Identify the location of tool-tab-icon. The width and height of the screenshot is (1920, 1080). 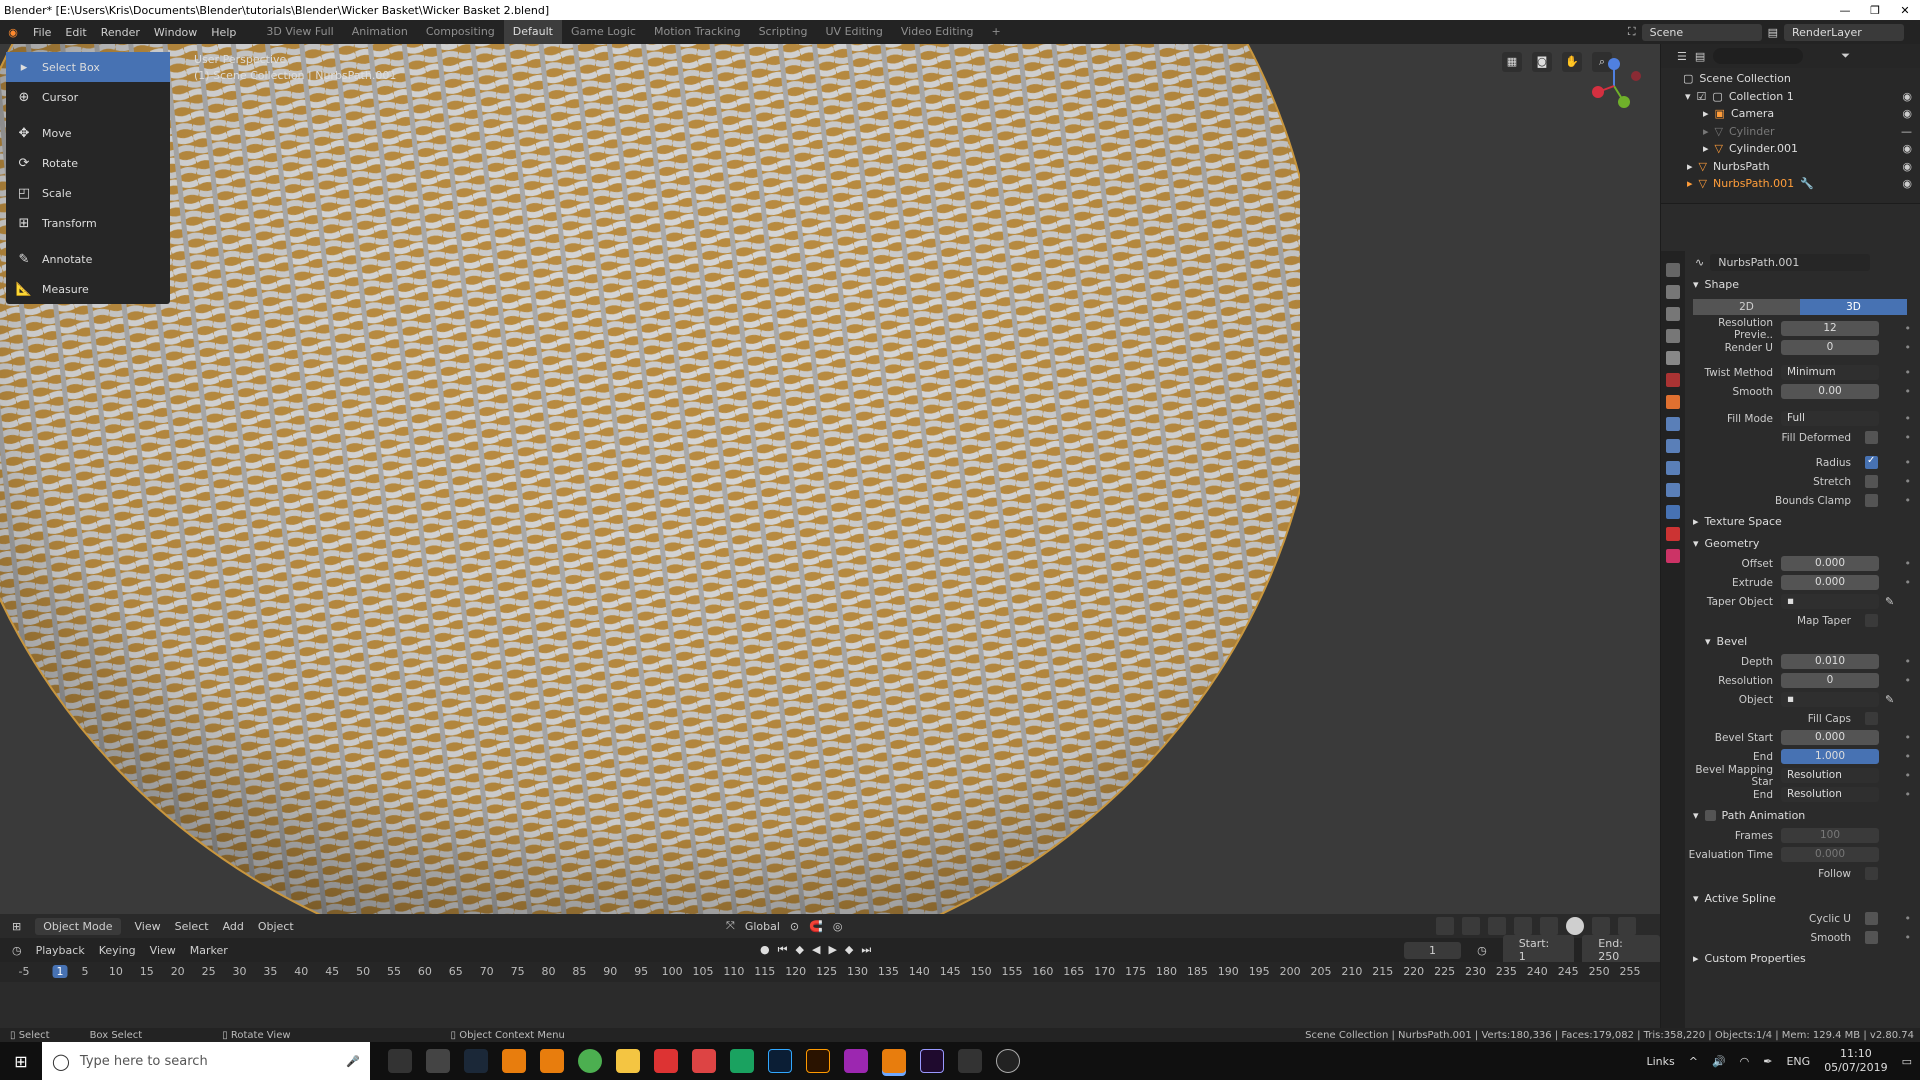
(1673, 270).